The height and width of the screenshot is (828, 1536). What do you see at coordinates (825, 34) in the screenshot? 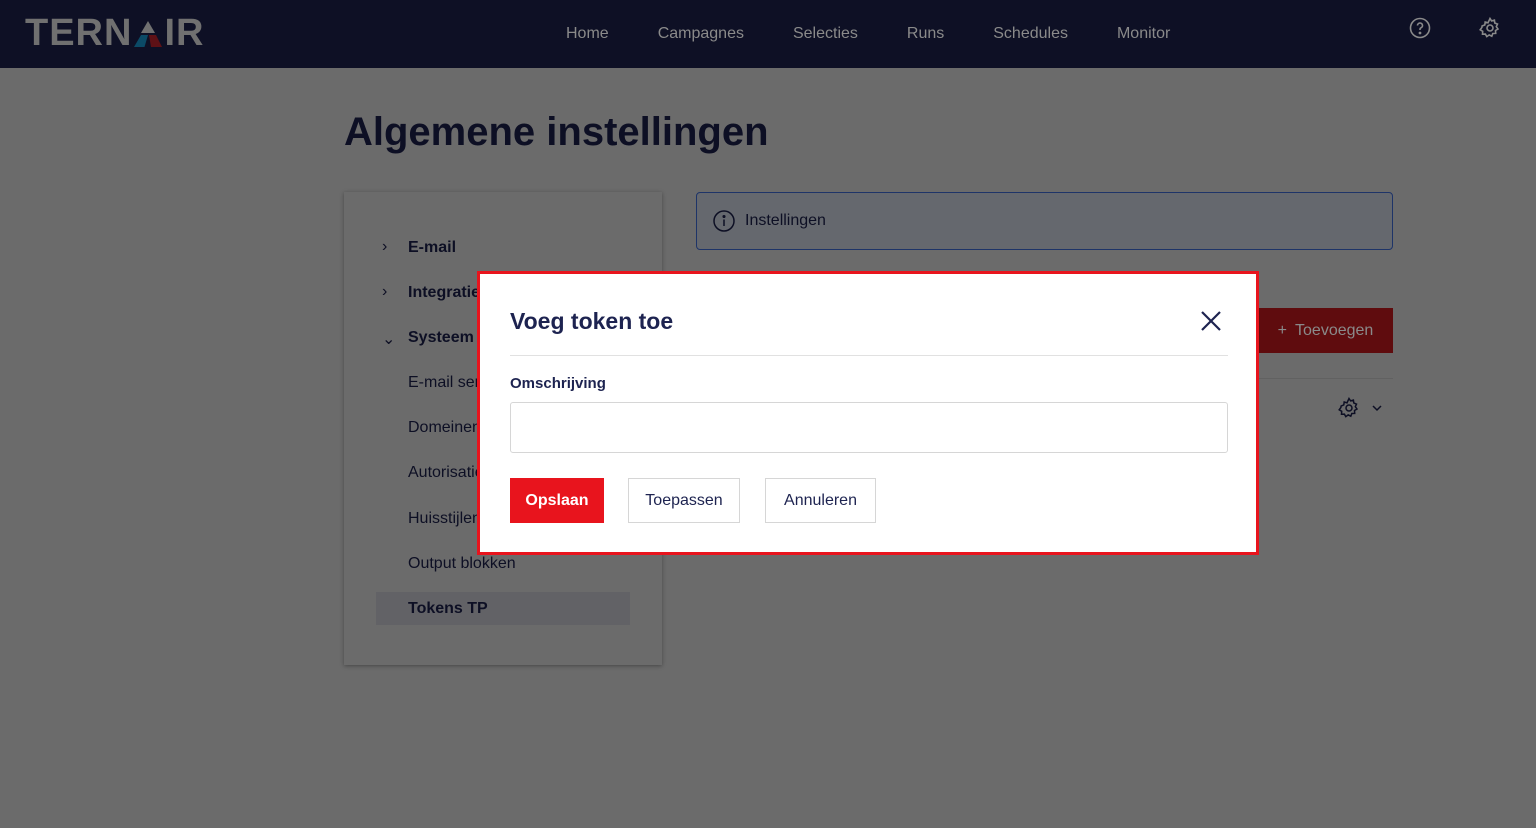
I see `nav-selecties: Selecties` at bounding box center [825, 34].